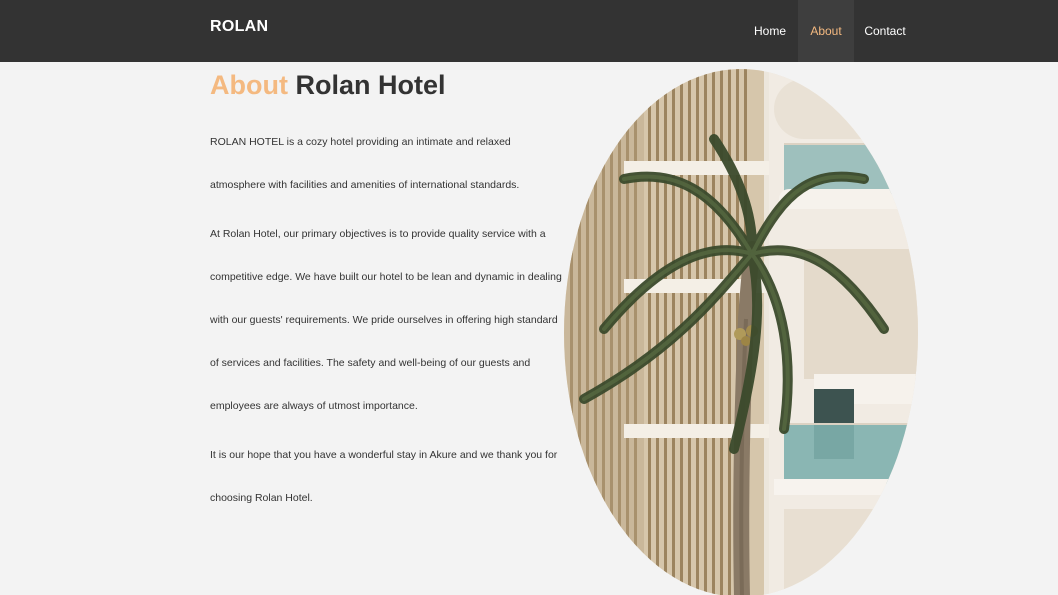 The width and height of the screenshot is (1058, 595). I want to click on navbar: ROLAN Home About Contact, so click(529, 31).